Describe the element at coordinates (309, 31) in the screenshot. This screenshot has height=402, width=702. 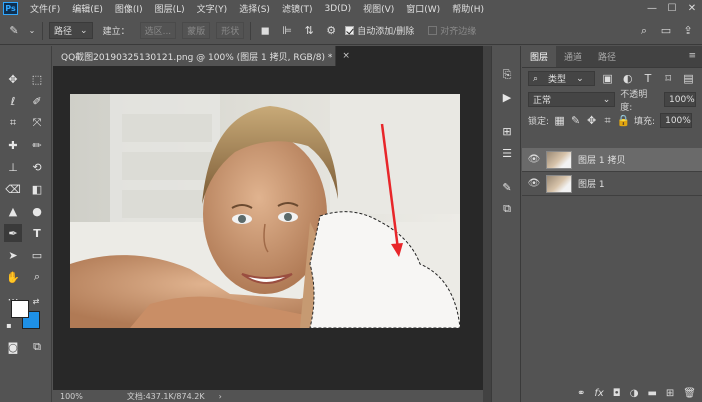
I see `path-arrangement-icon: ⇅` at that location.